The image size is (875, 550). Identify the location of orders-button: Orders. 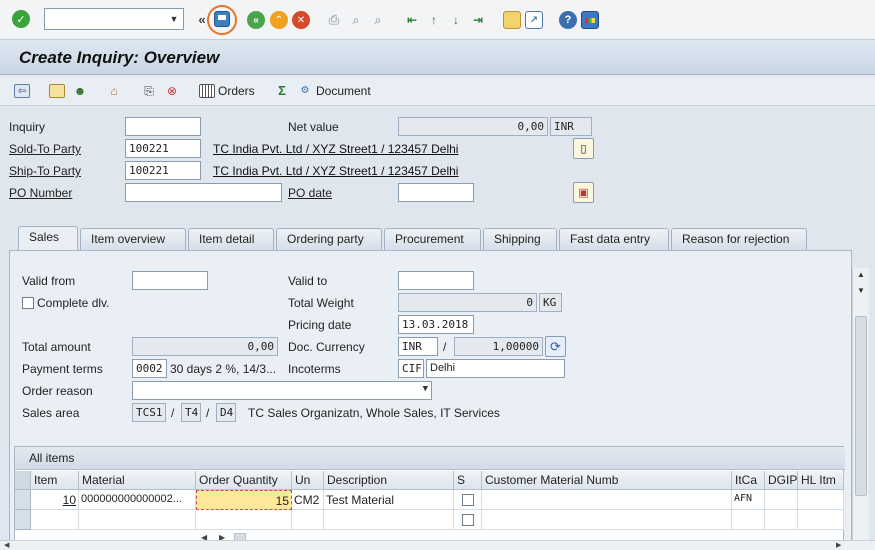
(227, 91).